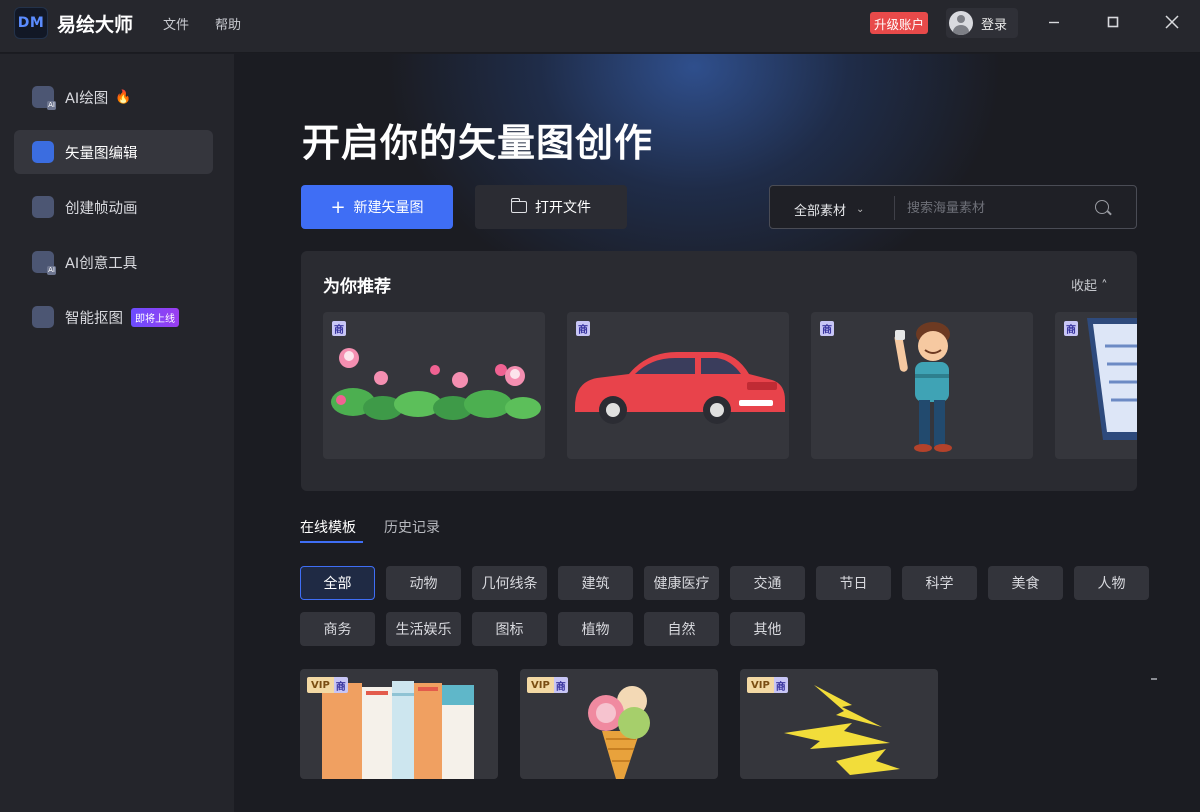  Describe the element at coordinates (44, 263) in the screenshot. I see `ai-creative-icon: AI` at that location.